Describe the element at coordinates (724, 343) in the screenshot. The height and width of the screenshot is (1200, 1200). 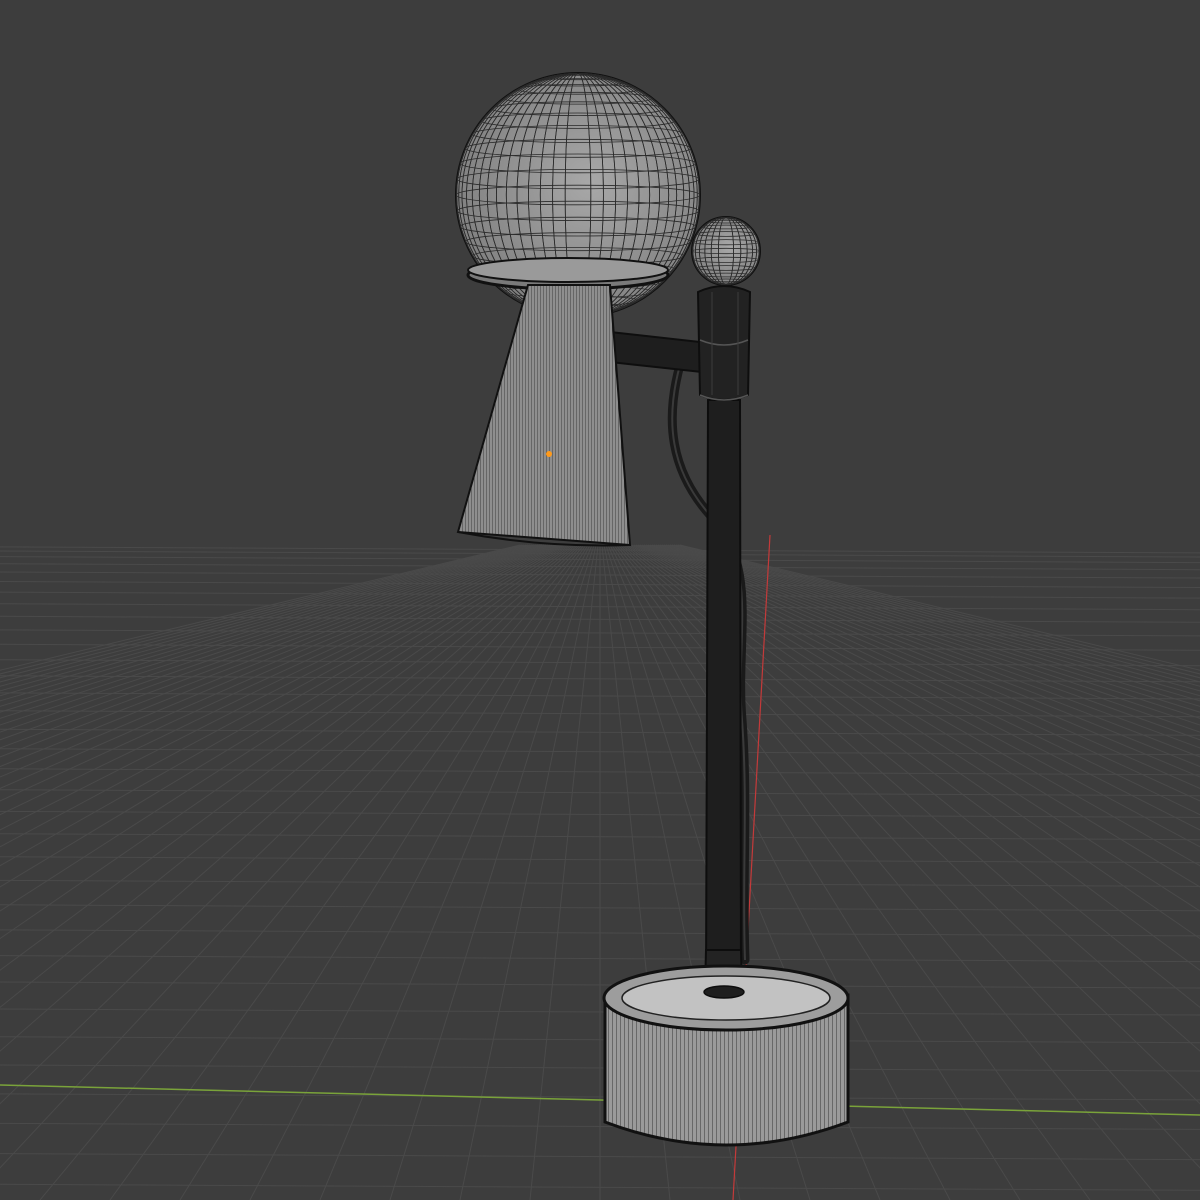
I see `lamp-joint-collar` at that location.